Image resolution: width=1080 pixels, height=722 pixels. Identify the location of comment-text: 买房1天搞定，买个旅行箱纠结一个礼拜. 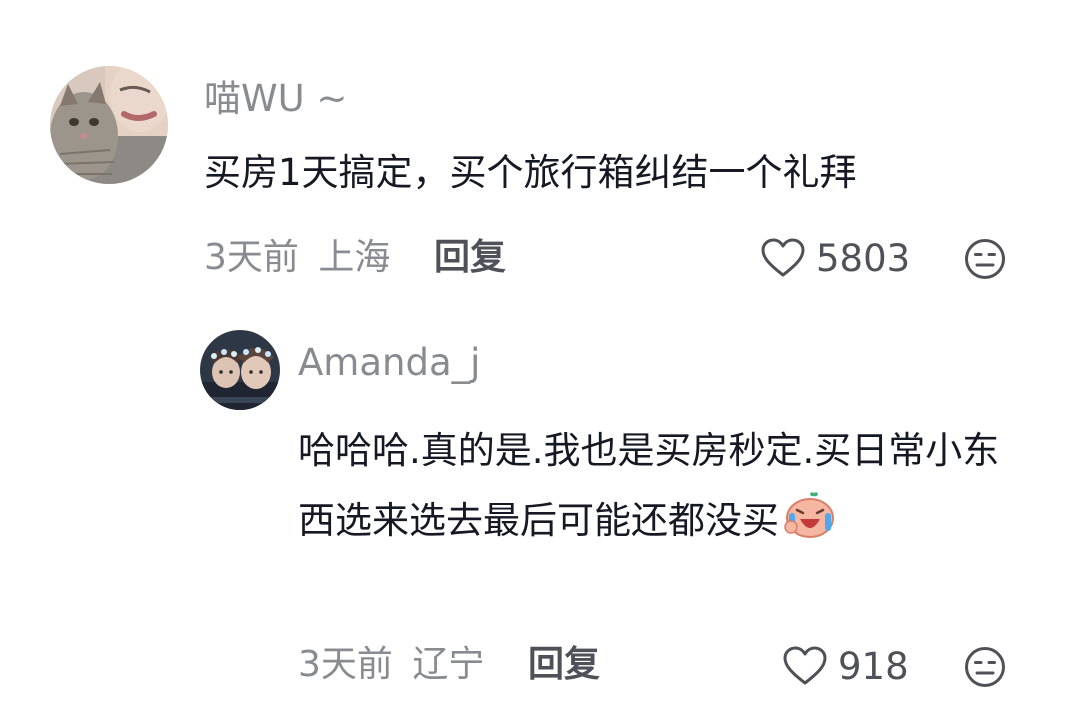
(530, 172).